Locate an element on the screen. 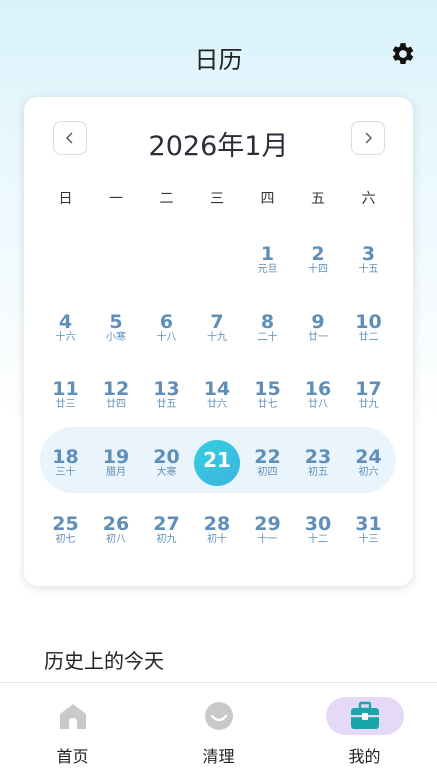  lunar-date: 元旦 is located at coordinates (267, 269).